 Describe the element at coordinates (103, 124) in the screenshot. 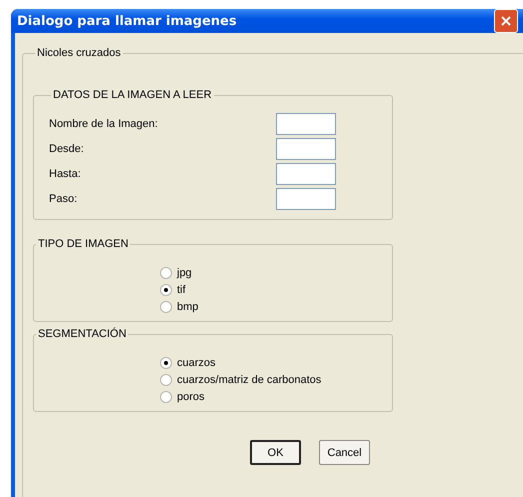

I see `field-label: Nombre de la Imagen:` at that location.